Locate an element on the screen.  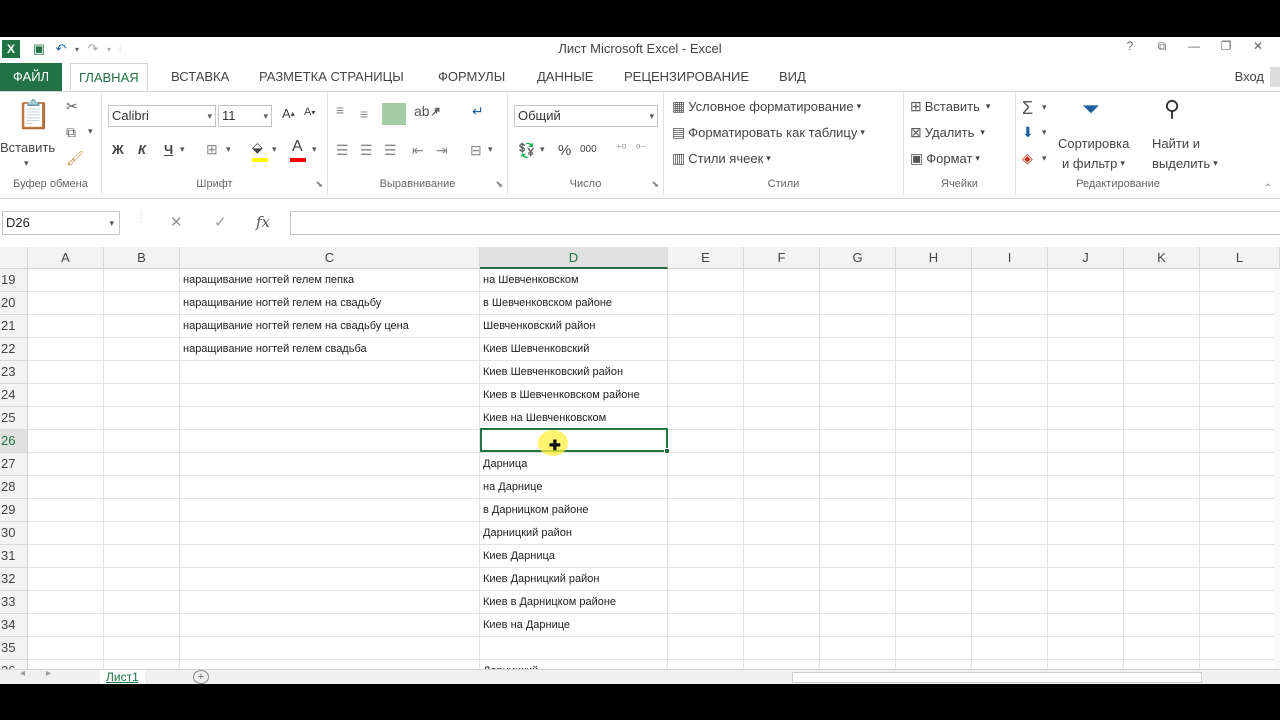
autosum-icon: Σ is located at coordinates (1027, 108).